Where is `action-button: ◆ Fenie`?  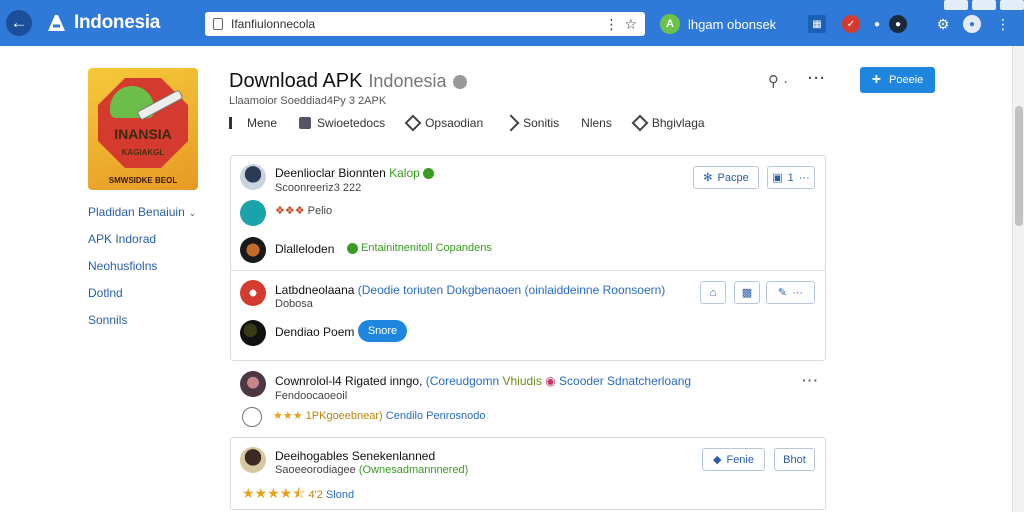 action-button: ◆ Fenie is located at coordinates (733, 459).